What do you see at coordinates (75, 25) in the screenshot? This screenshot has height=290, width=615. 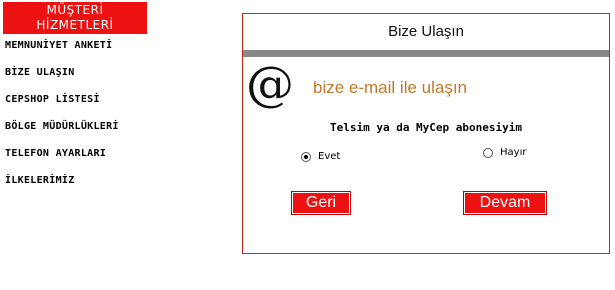 I see `sidebar-header-line2: HİZMETLERİ` at bounding box center [75, 25].